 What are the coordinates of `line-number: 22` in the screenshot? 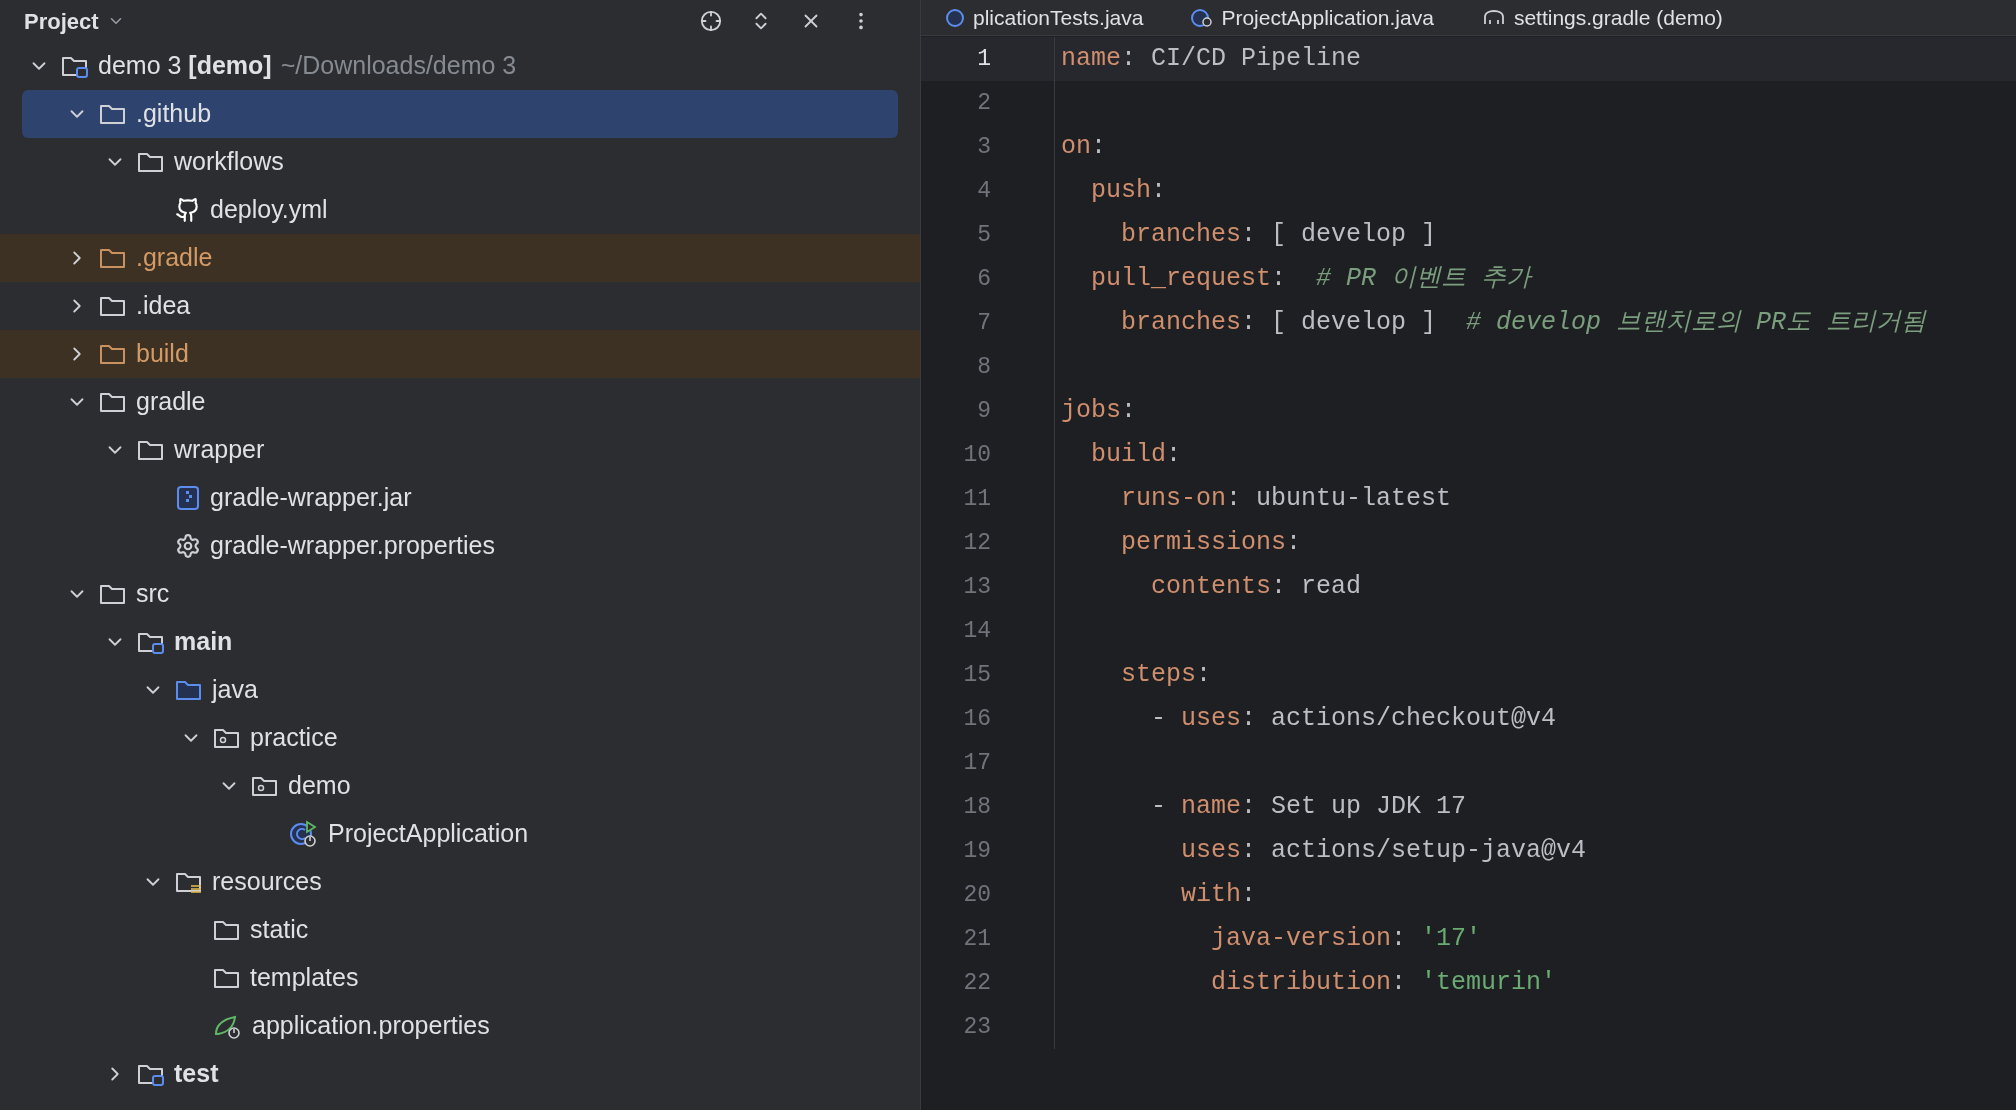 It's located at (976, 983).